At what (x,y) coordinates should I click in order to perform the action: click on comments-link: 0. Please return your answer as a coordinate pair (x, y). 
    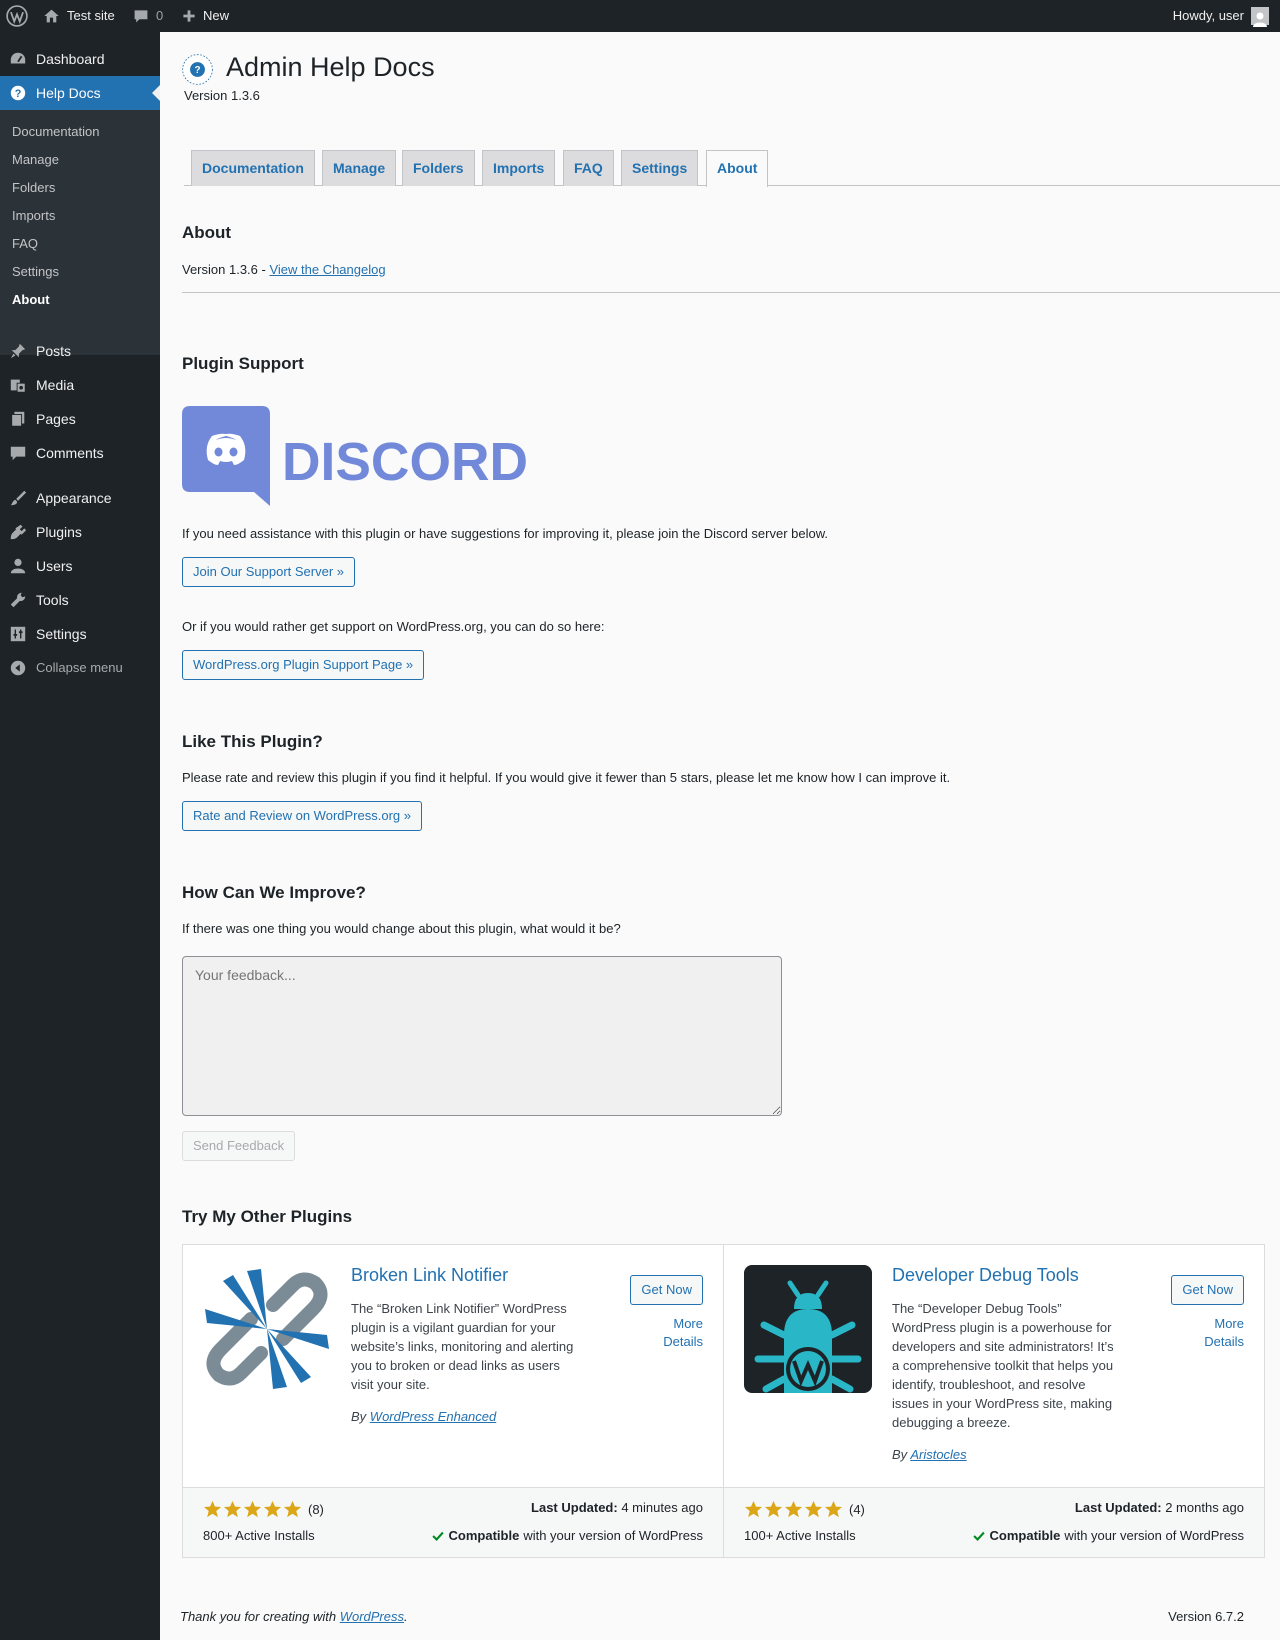
    Looking at the image, I should click on (148, 16).